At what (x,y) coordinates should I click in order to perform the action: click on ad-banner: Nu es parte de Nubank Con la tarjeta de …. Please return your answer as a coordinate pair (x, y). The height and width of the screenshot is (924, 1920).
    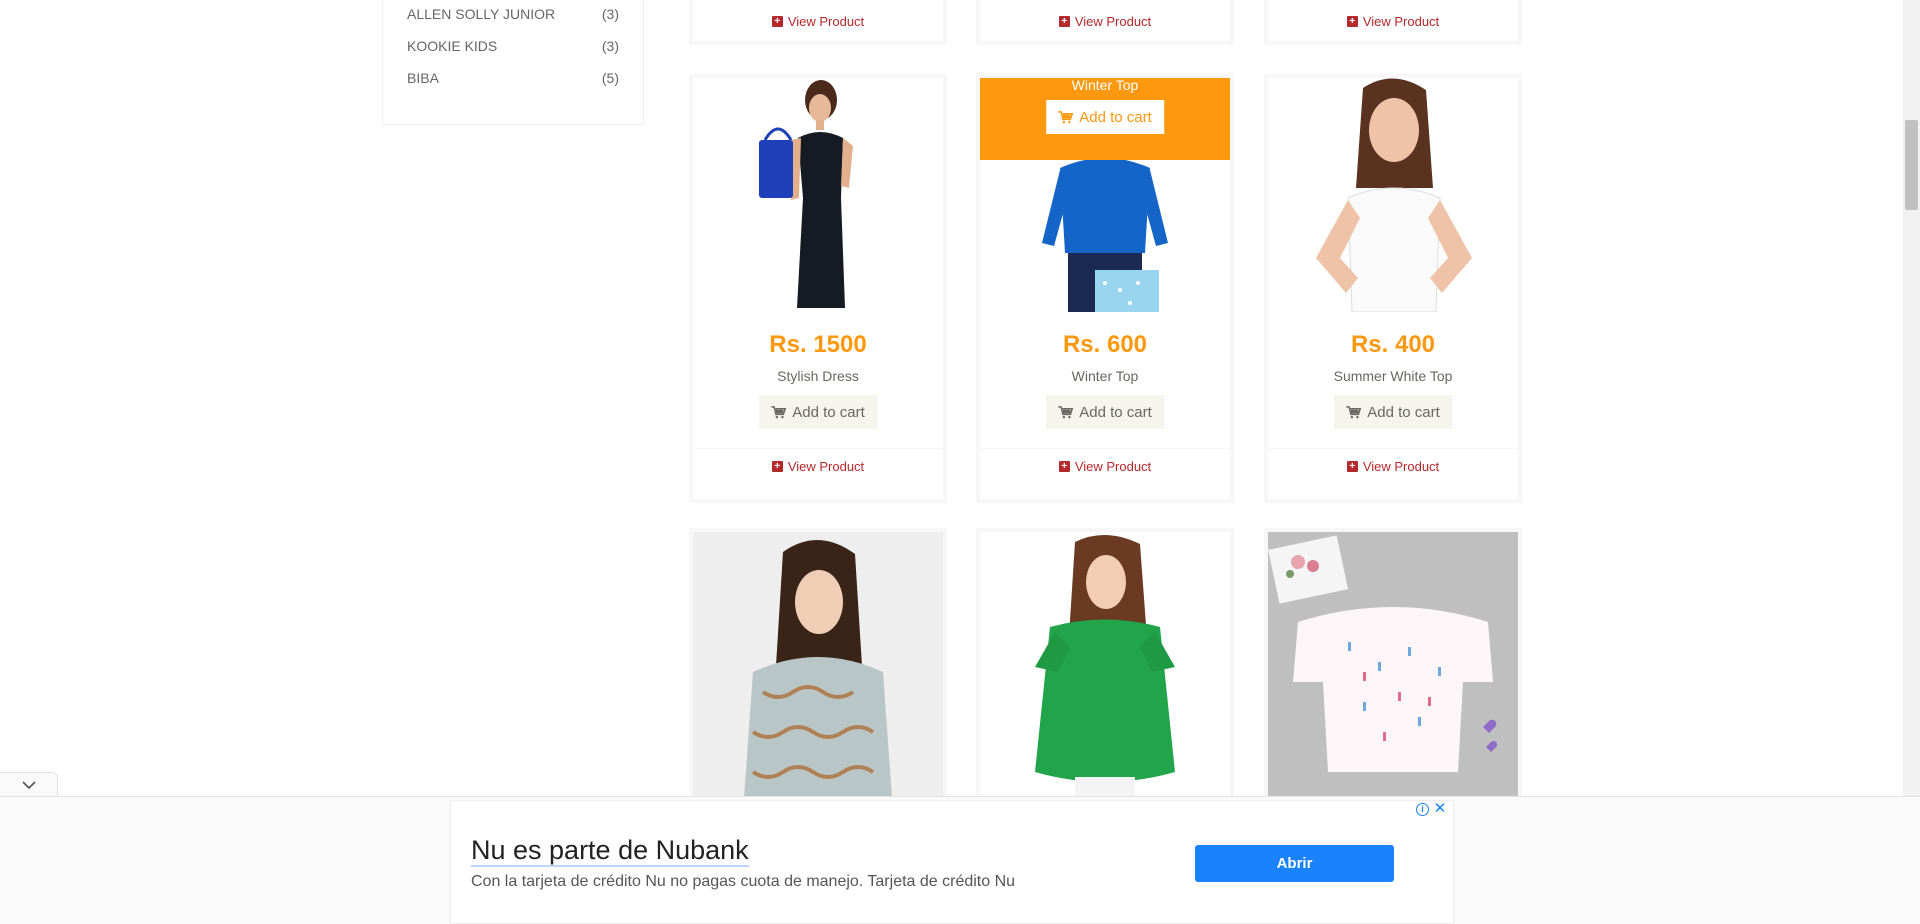
    Looking at the image, I should click on (952, 862).